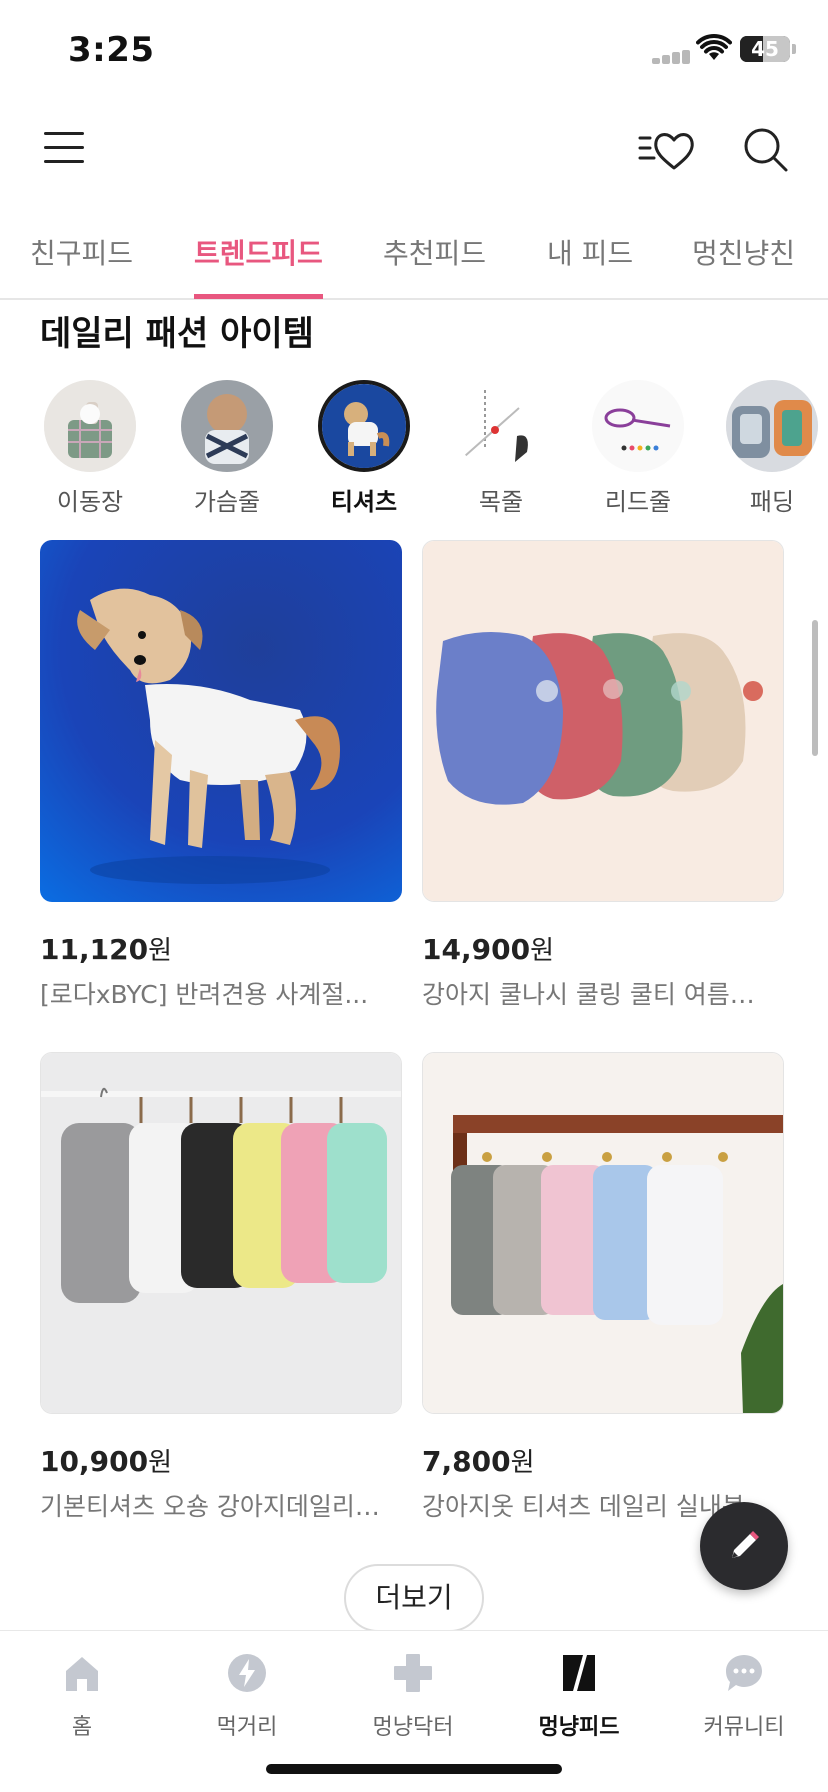 The height and width of the screenshot is (1792, 828). Describe the element at coordinates (82, 1674) in the screenshot. I see `home-icon` at that location.